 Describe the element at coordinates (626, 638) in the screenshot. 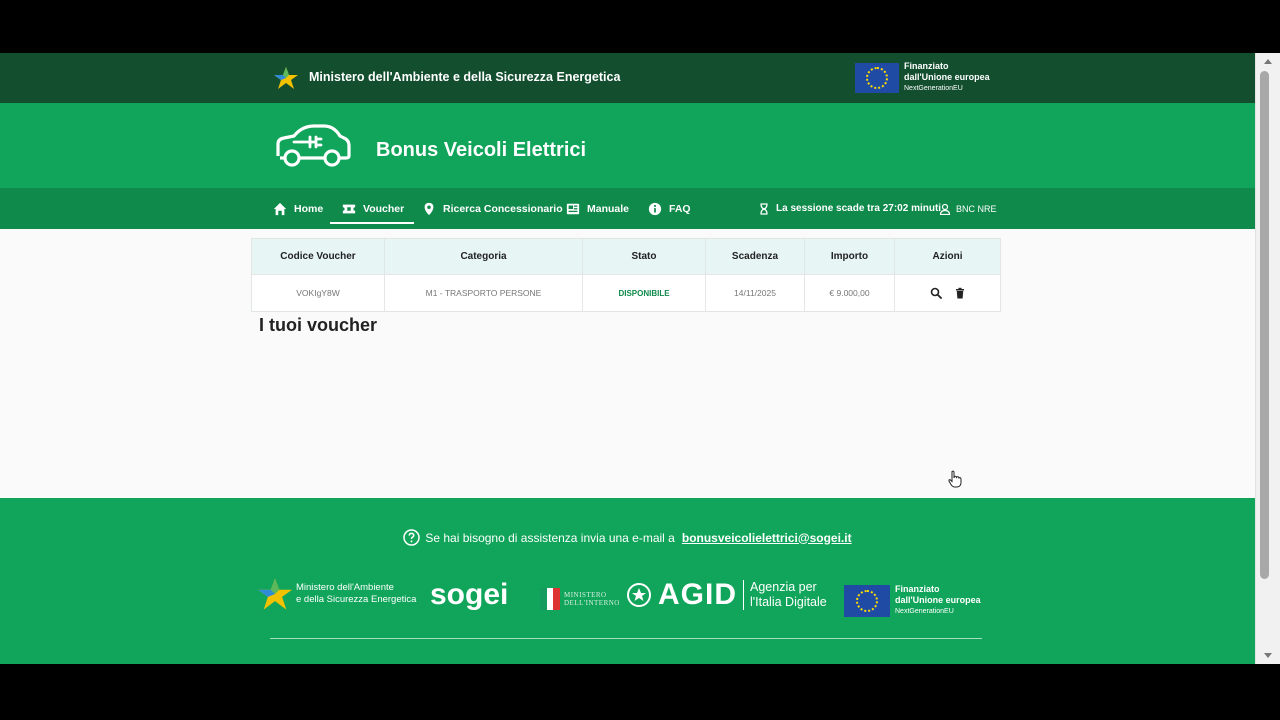

I see `footer-divider` at that location.